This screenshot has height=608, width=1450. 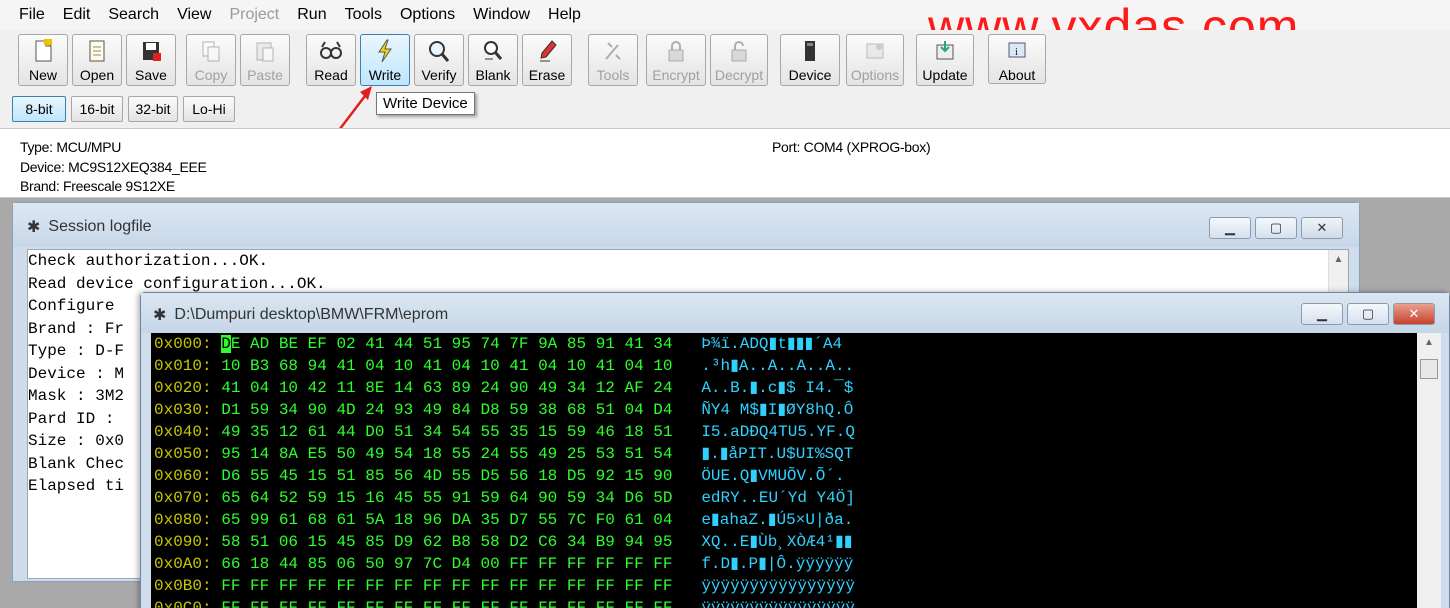 What do you see at coordinates (97, 60) in the screenshot?
I see `open-button: Open` at bounding box center [97, 60].